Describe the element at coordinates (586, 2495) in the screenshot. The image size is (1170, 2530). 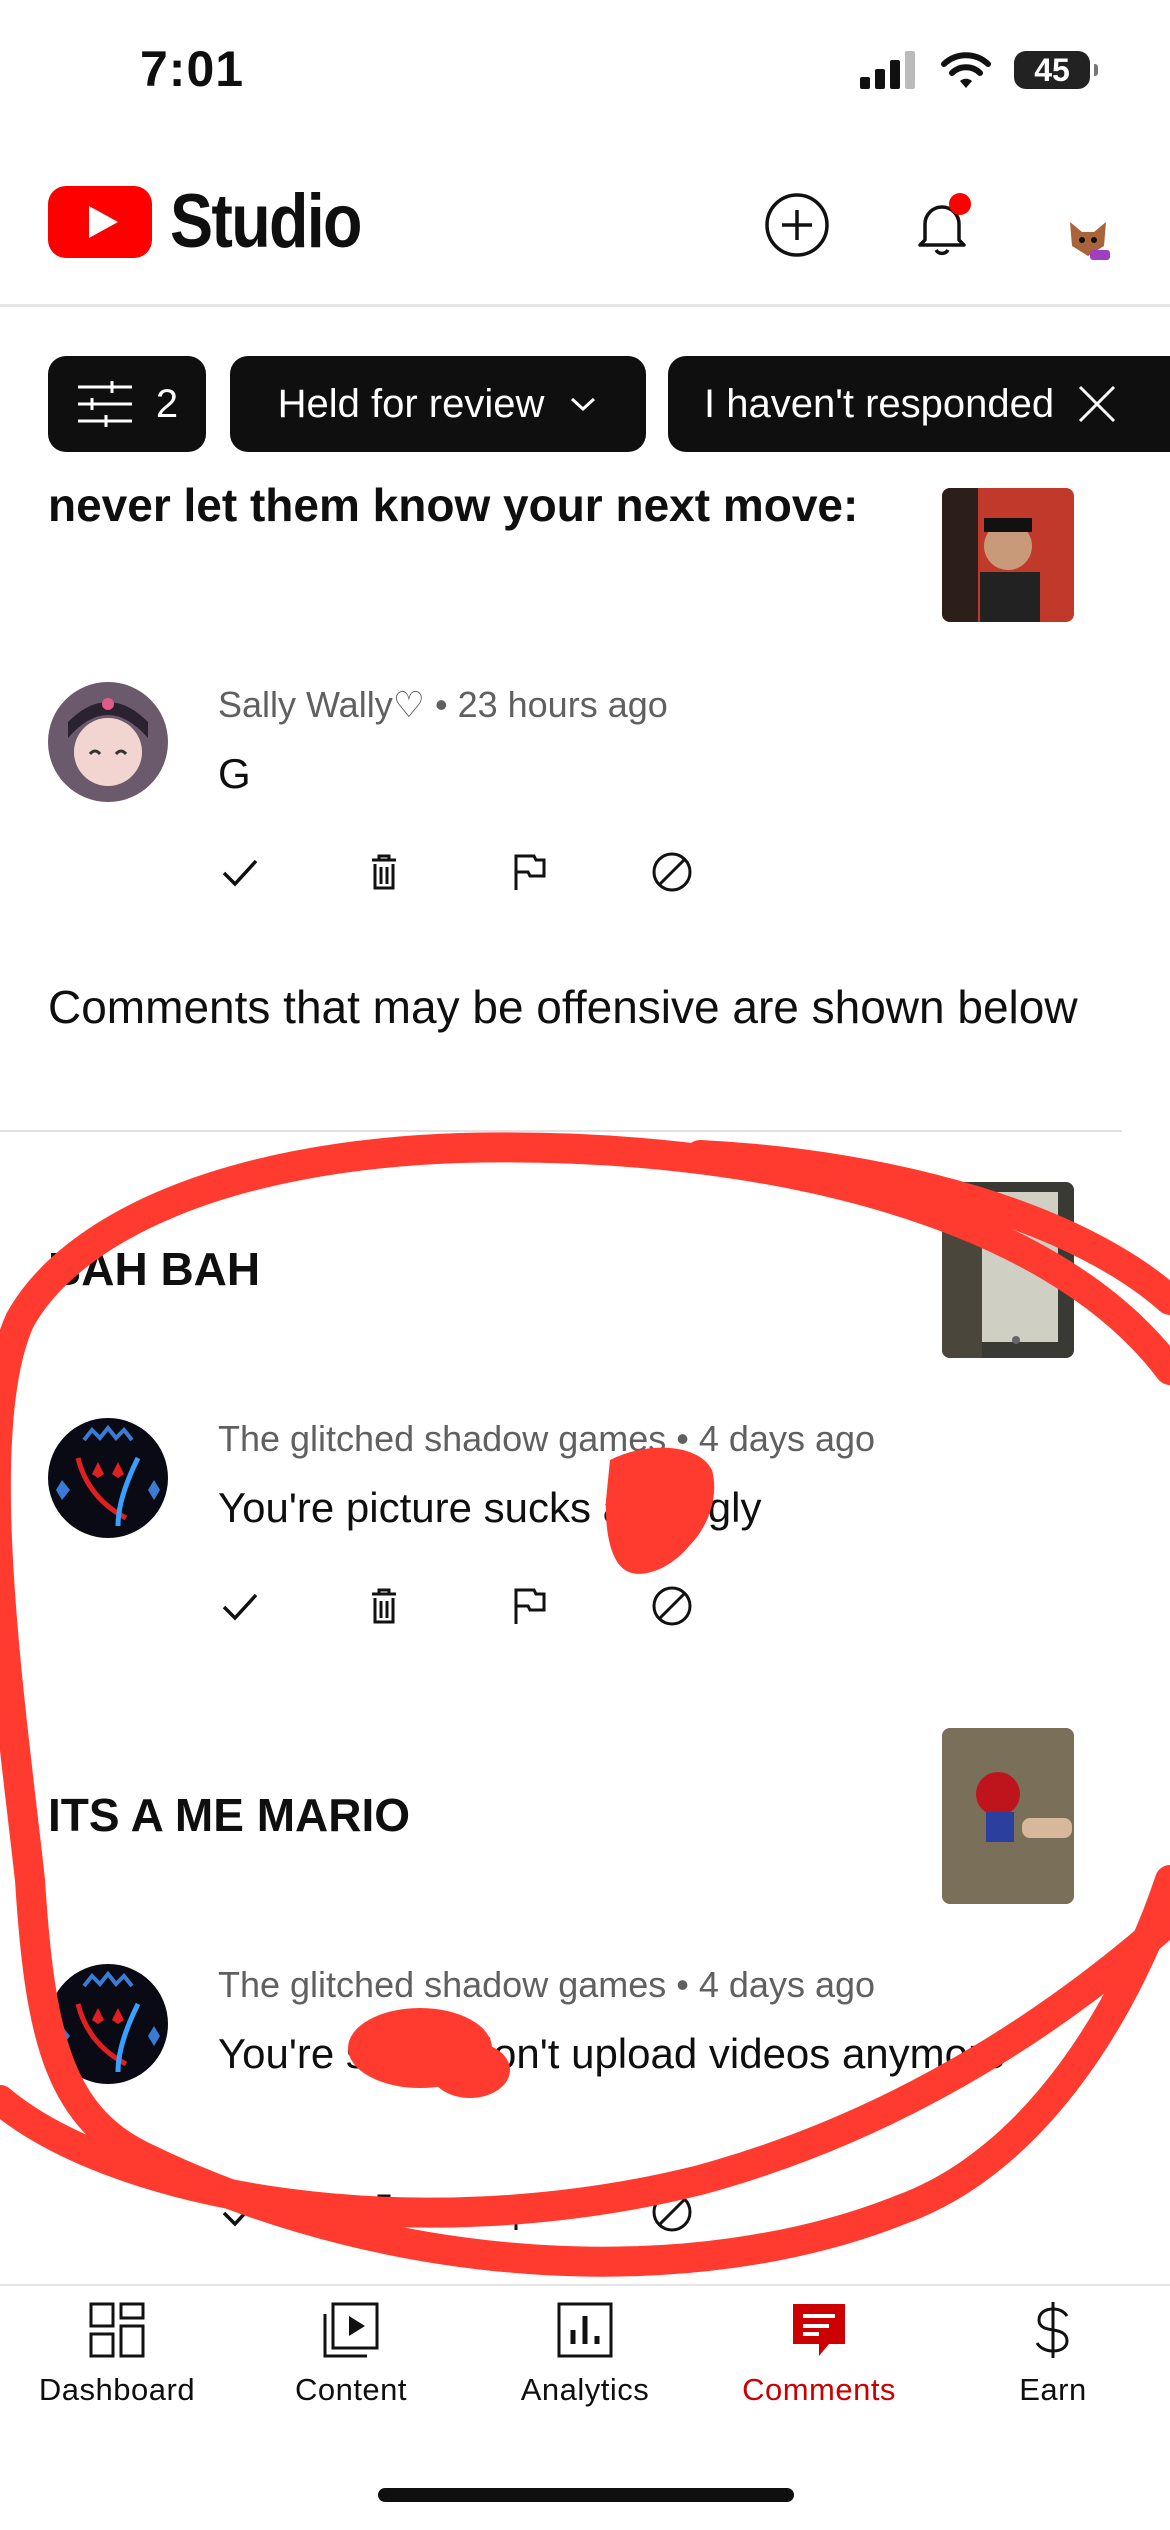
I see `home-indicator` at that location.